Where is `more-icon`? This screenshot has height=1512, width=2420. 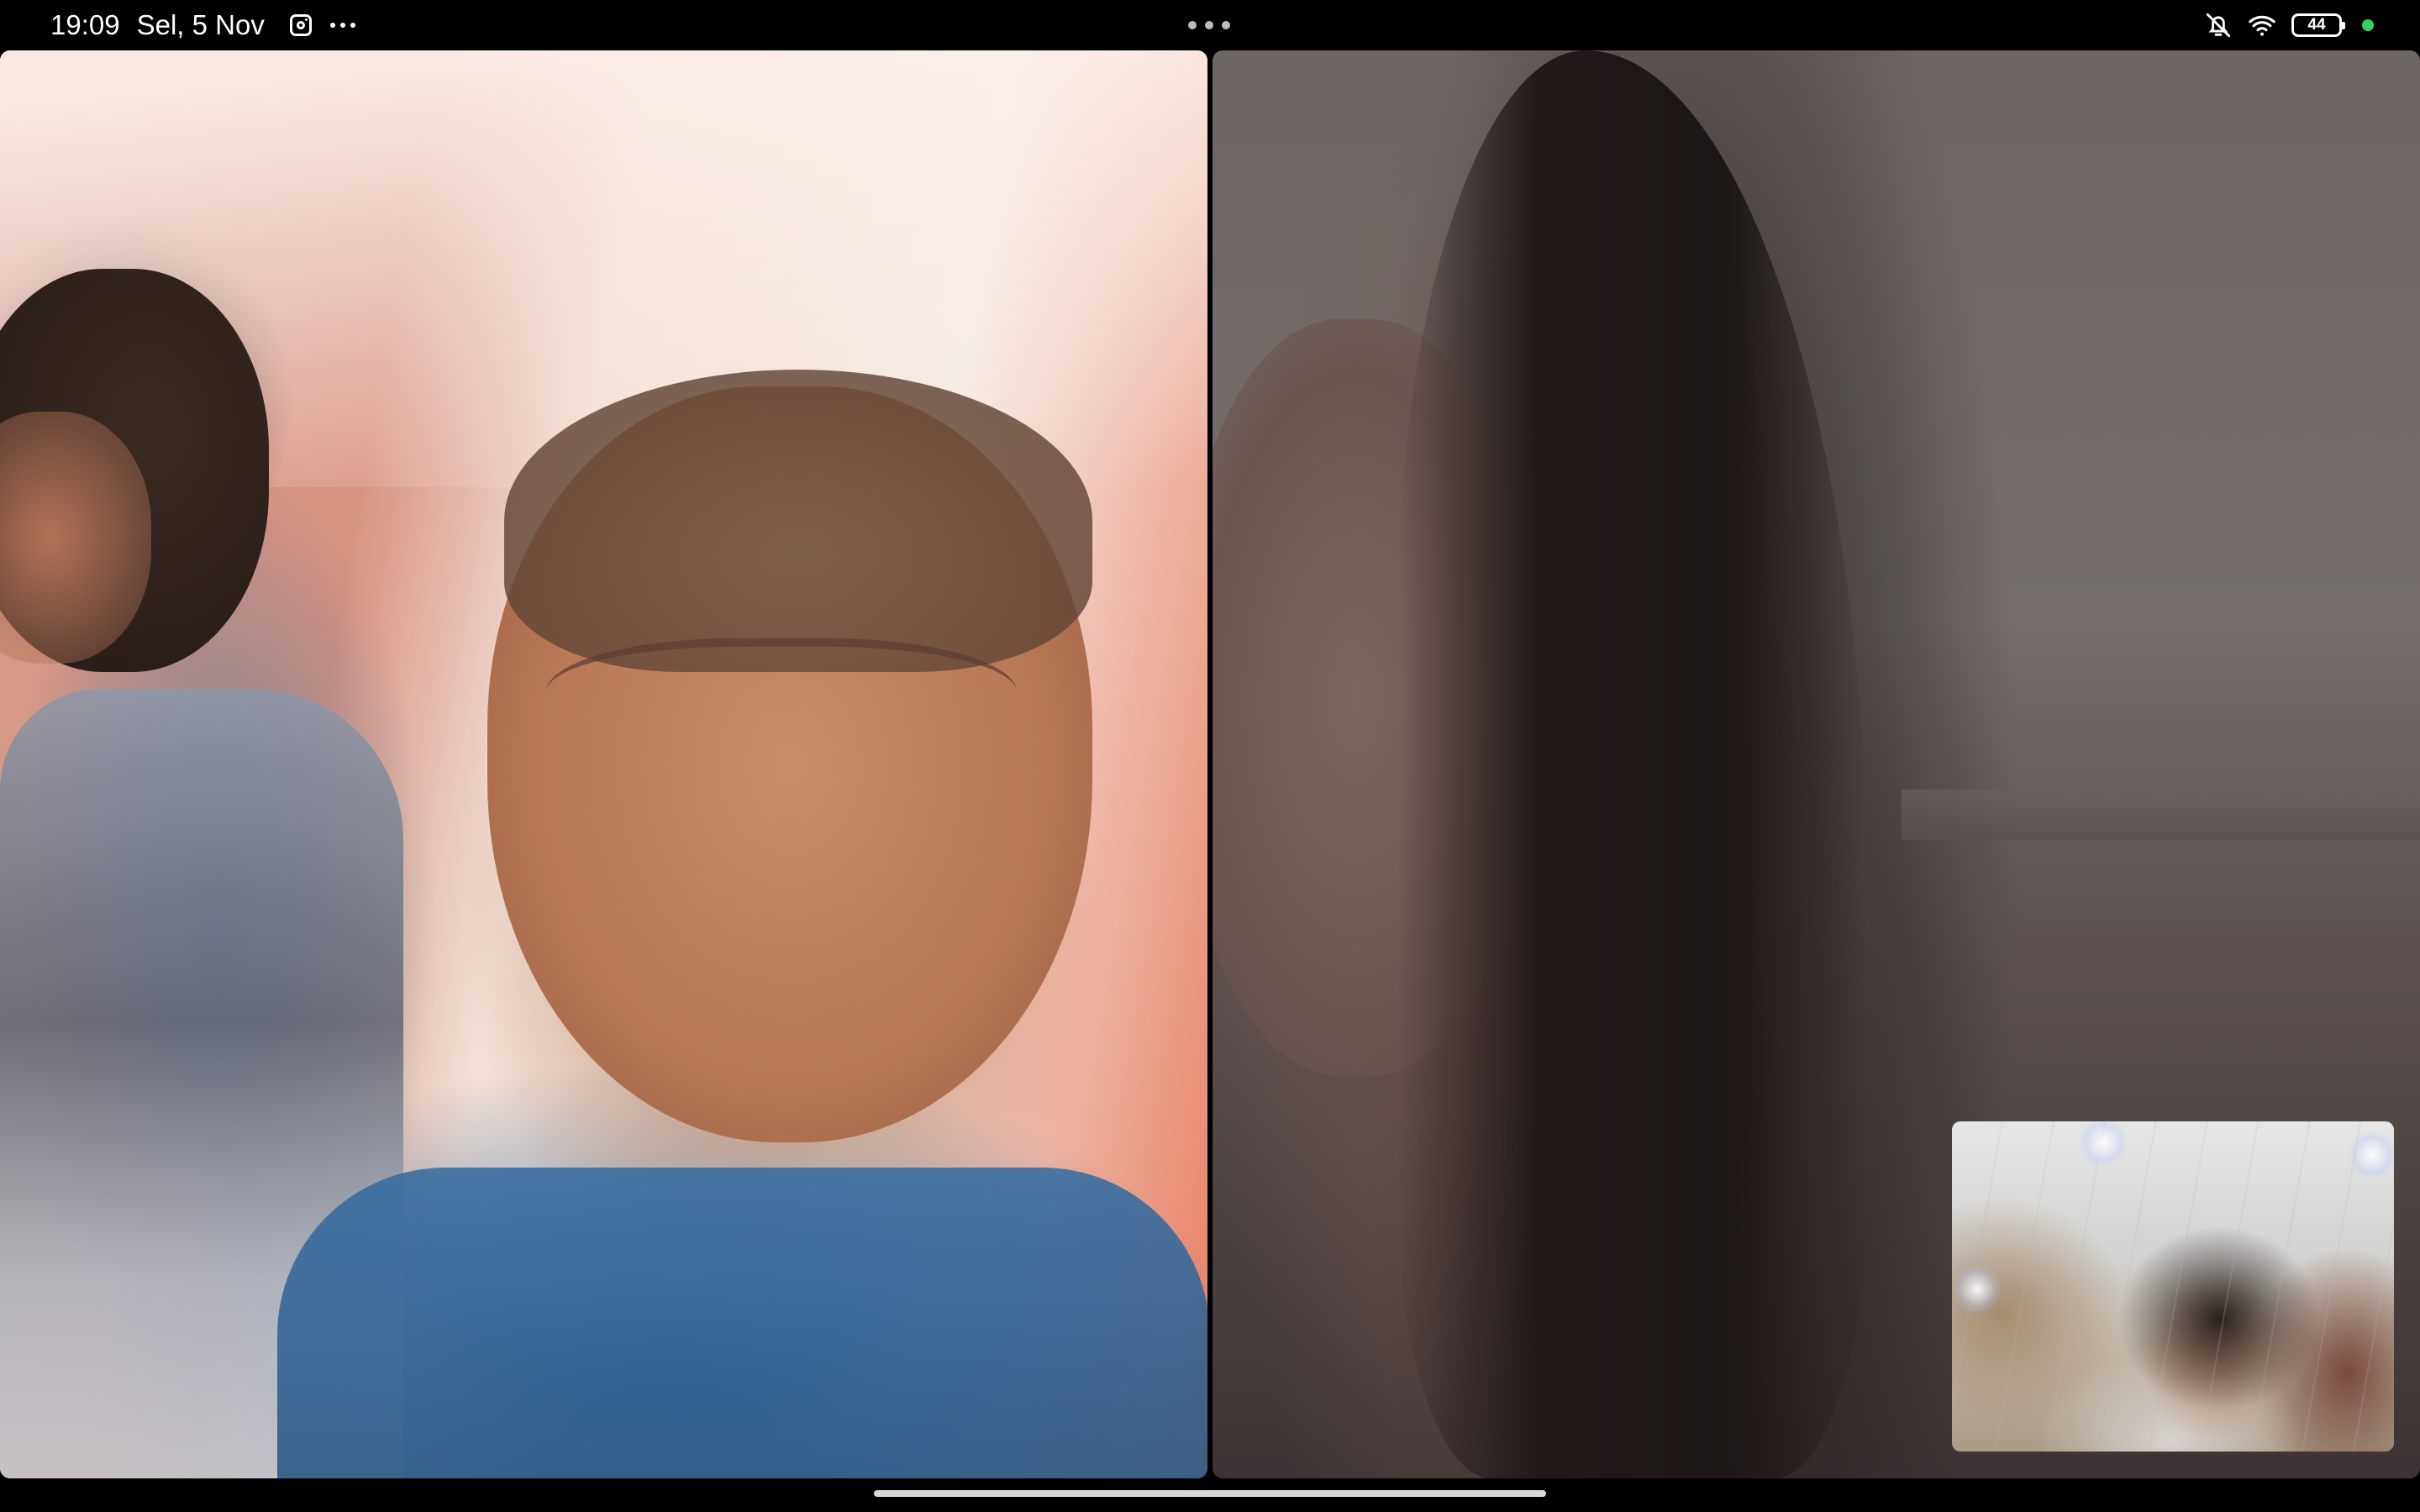 more-icon is located at coordinates (342, 25).